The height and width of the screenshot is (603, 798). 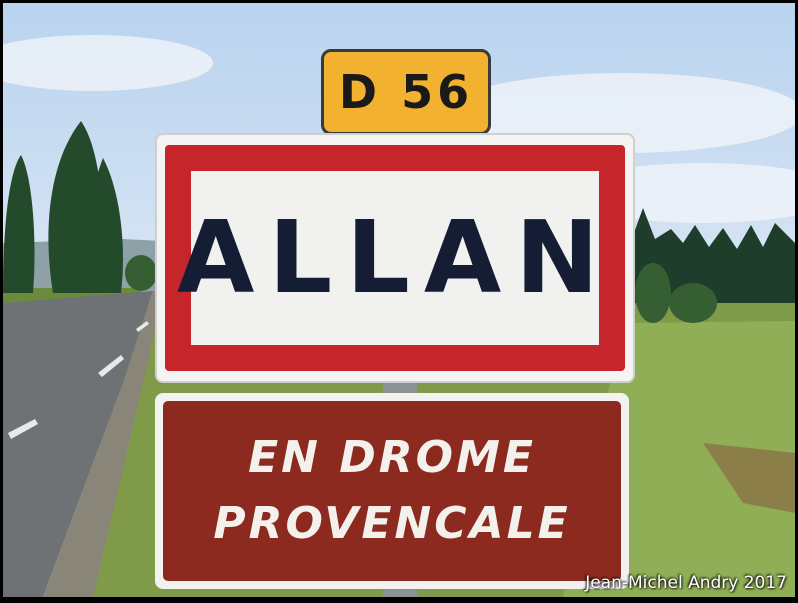 I want to click on town-name: ALLAN, so click(x=395, y=257).